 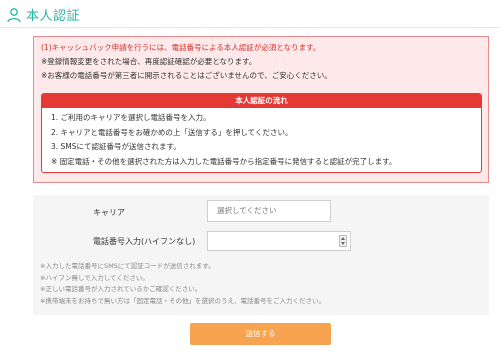 I want to click on number-spinner-icon, so click(x=343, y=241).